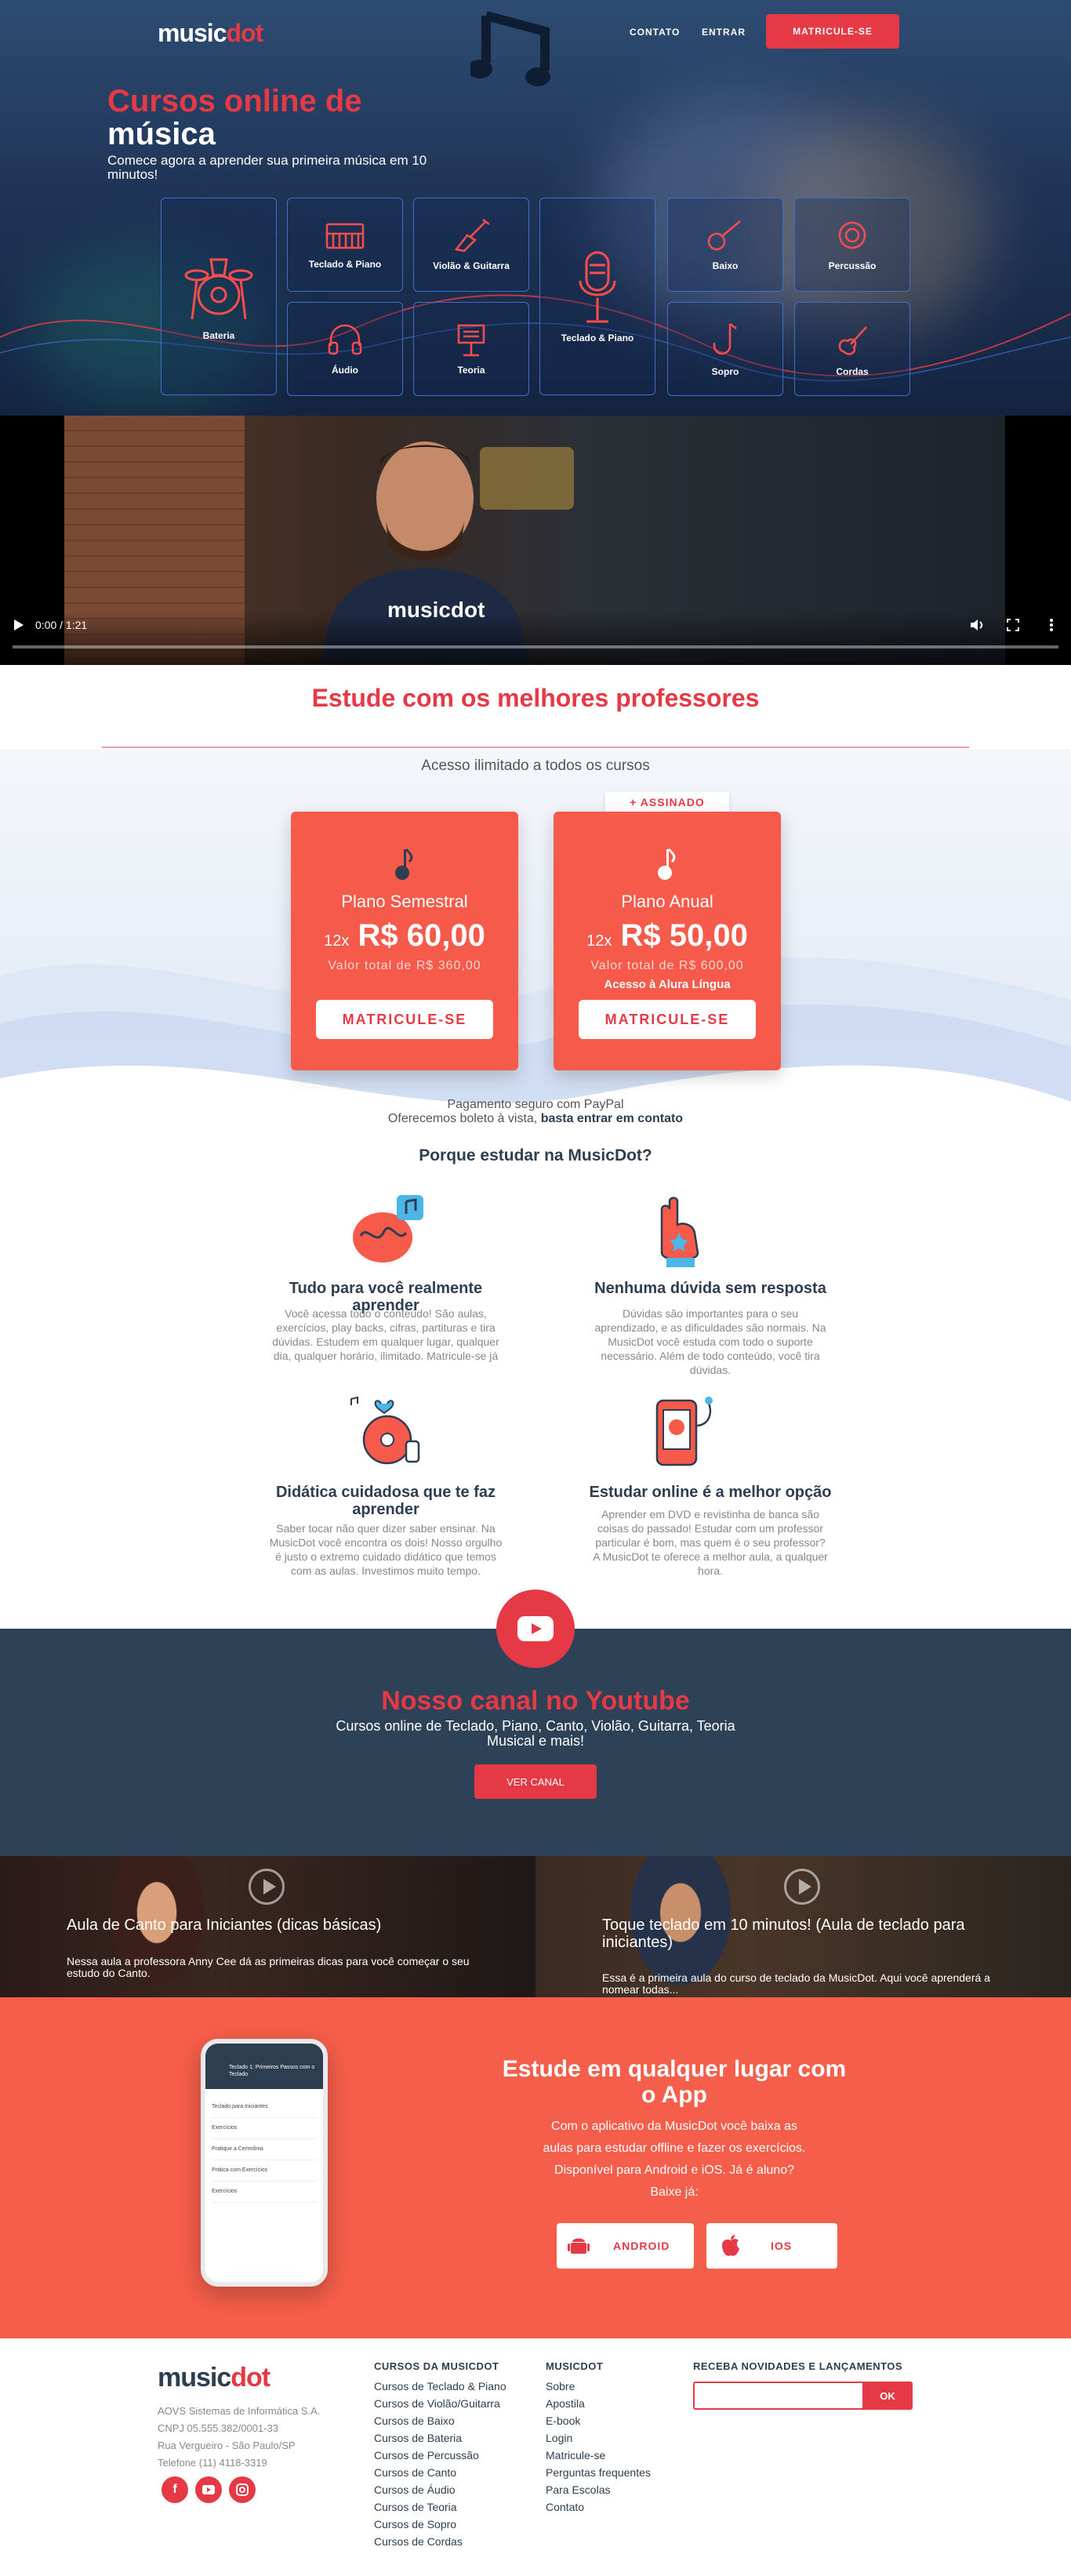 This screenshot has width=1071, height=2576. Describe the element at coordinates (852, 340) in the screenshot. I see `violin-icon` at that location.